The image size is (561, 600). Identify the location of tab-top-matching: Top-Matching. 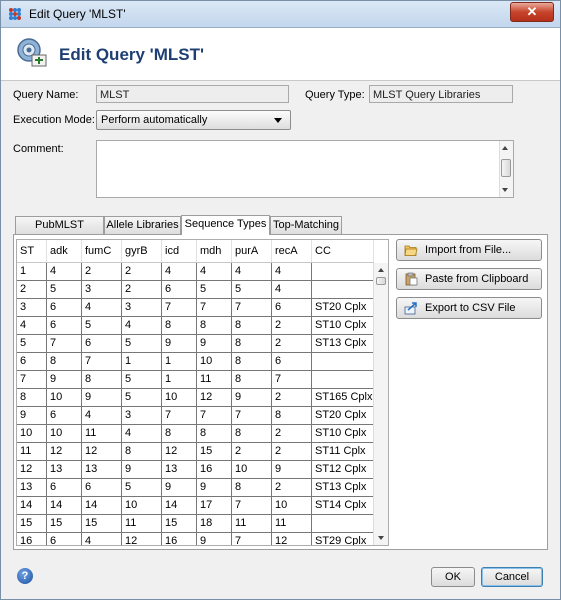
(306, 225).